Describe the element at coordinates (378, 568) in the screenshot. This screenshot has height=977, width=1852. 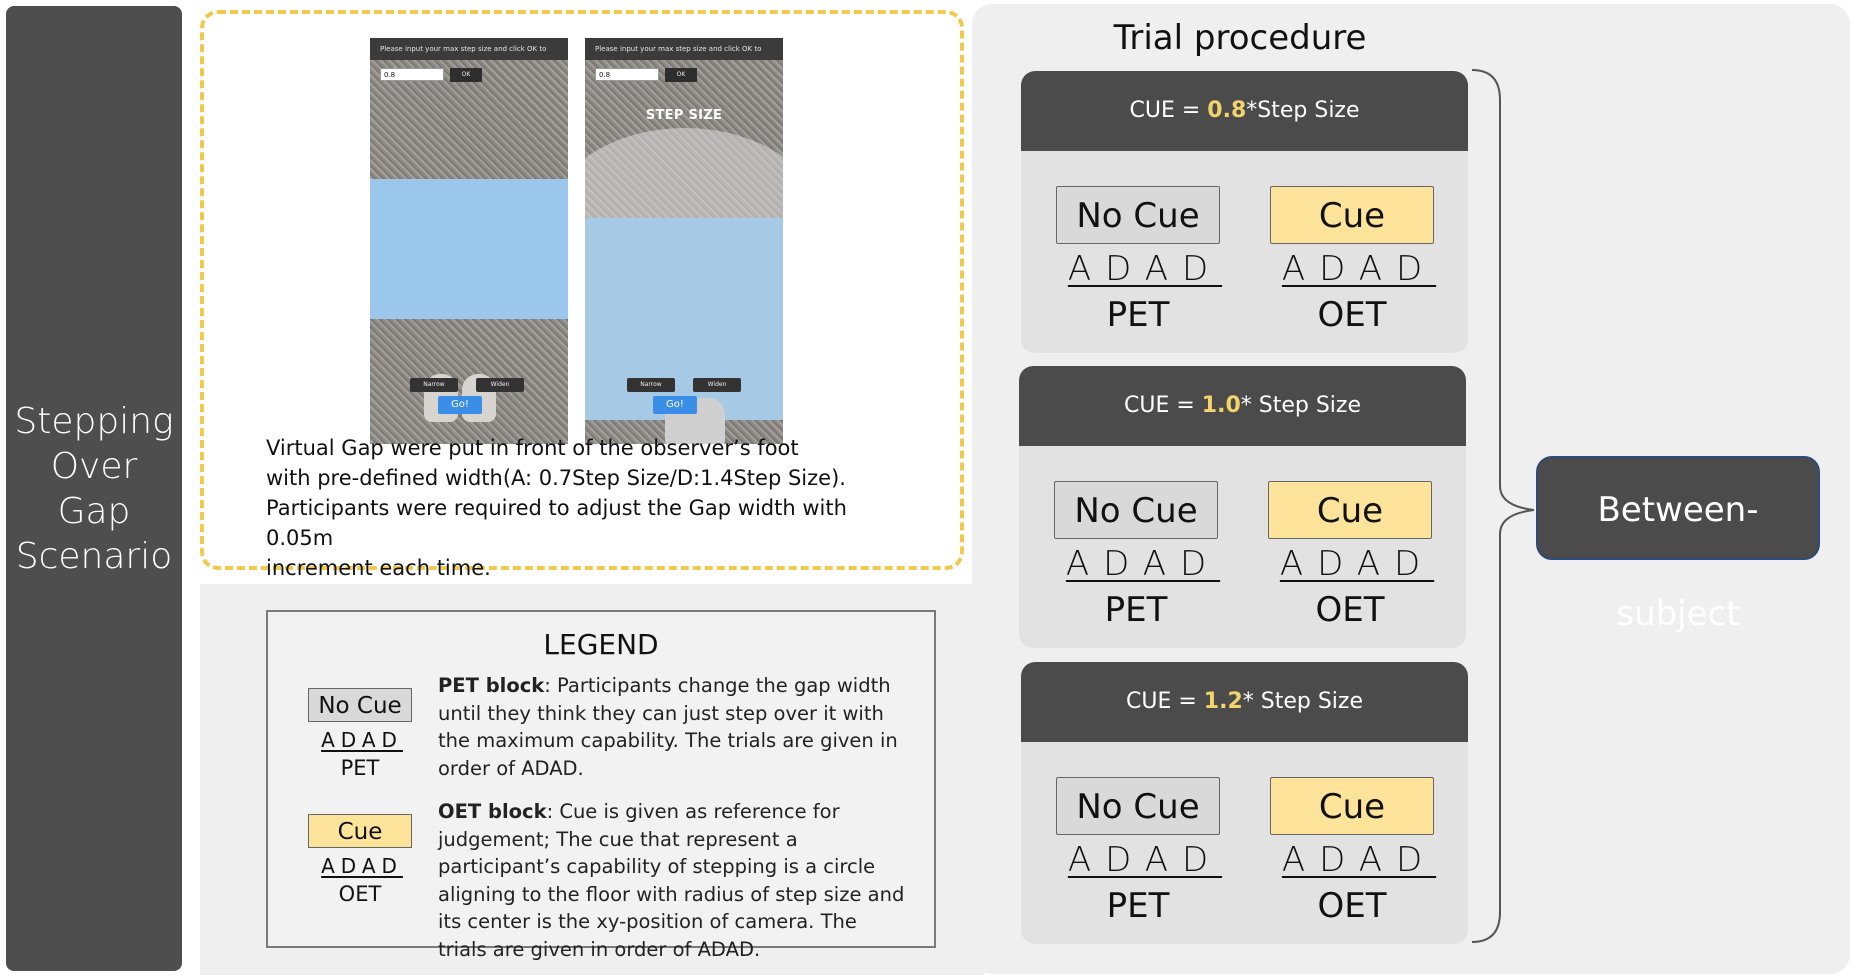
I see `description-line: increment each time.` at that location.